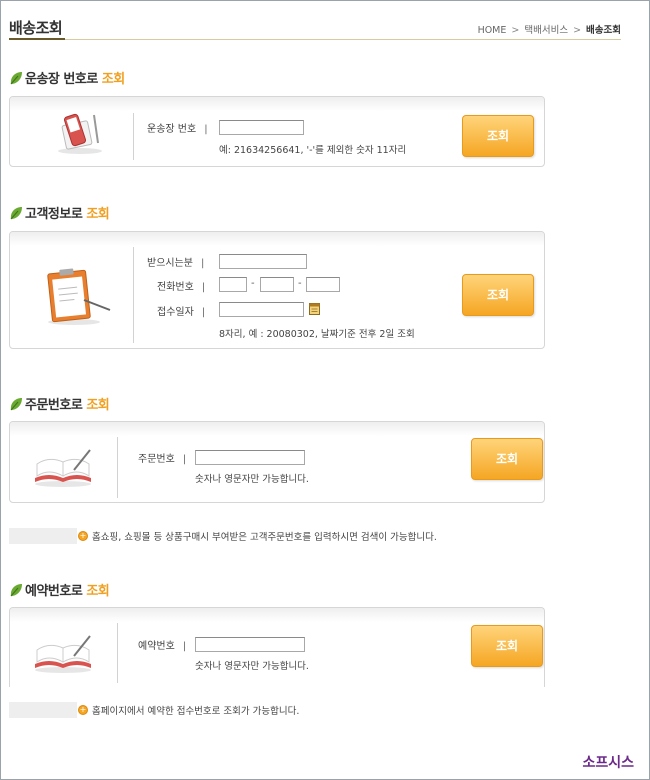 This screenshot has height=780, width=650. Describe the element at coordinates (181, 312) in the screenshot. I see `receipt-date-label: 접수일자 |` at that location.